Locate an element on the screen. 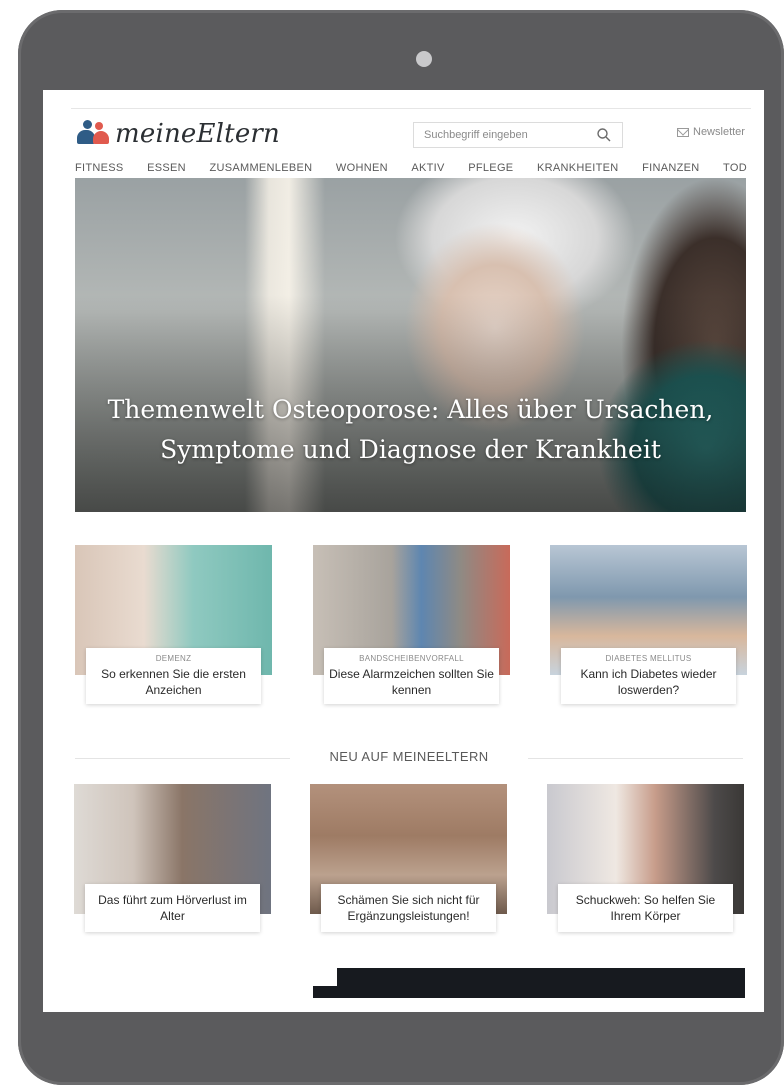 Image resolution: width=784 pixels, height=1085 pixels. nav-item-aktiv: AKTIV is located at coordinates (427, 168).